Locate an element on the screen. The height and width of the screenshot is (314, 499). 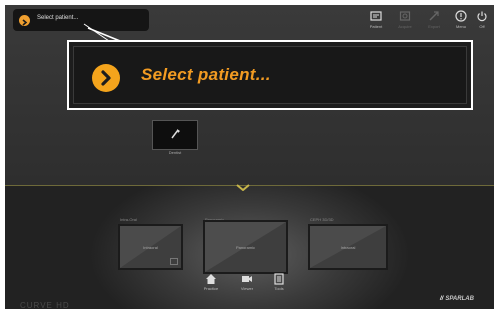
slot-header: Intra-Oral is located at coordinates (128, 219).